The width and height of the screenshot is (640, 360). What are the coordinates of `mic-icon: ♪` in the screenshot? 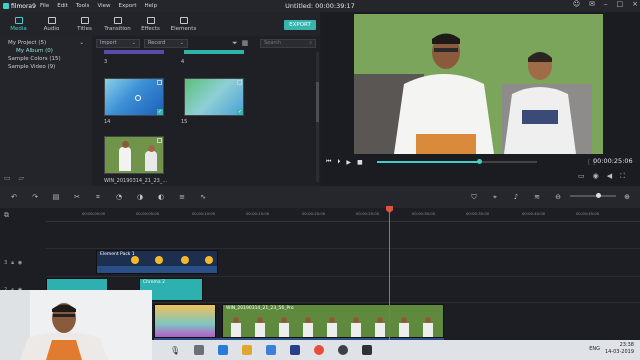 It's located at (516, 197).